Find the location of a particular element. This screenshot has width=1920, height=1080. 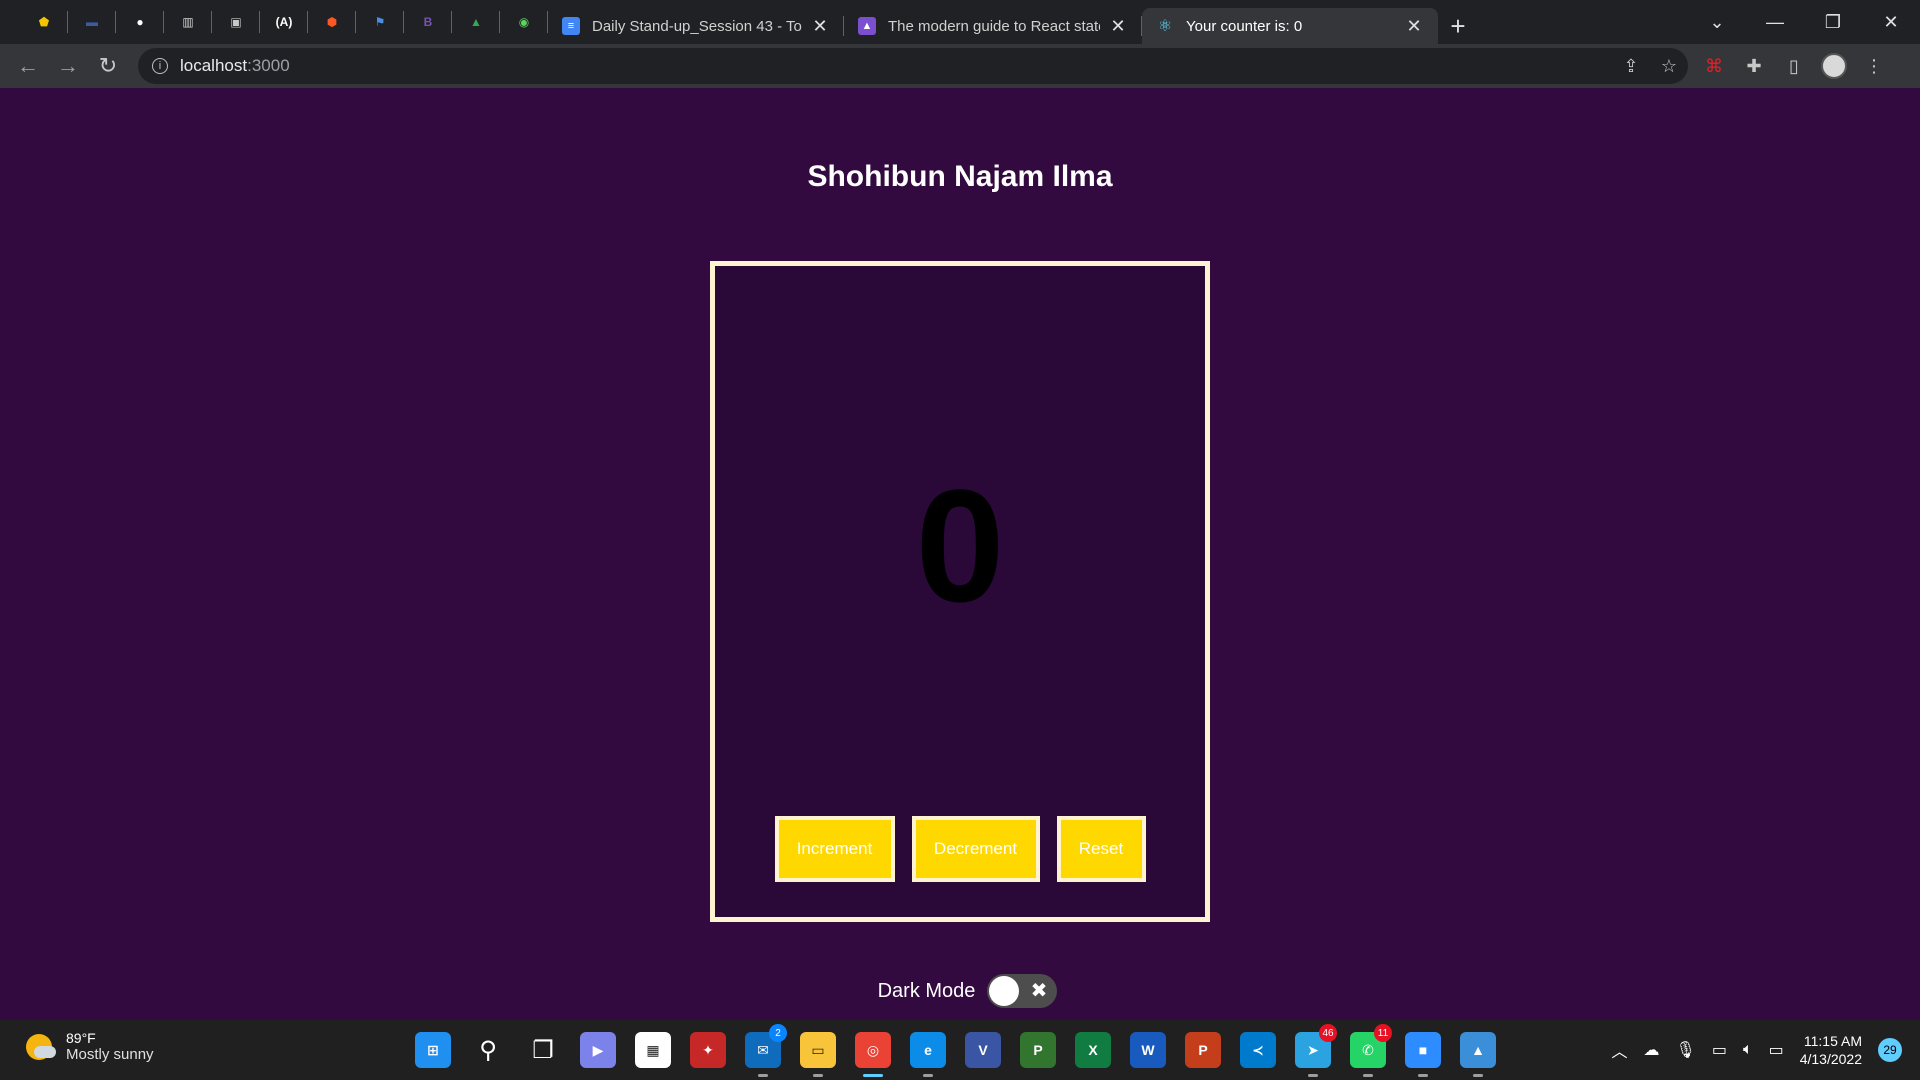

extensions-puzzle-icon: ✚ is located at coordinates (1754, 66).